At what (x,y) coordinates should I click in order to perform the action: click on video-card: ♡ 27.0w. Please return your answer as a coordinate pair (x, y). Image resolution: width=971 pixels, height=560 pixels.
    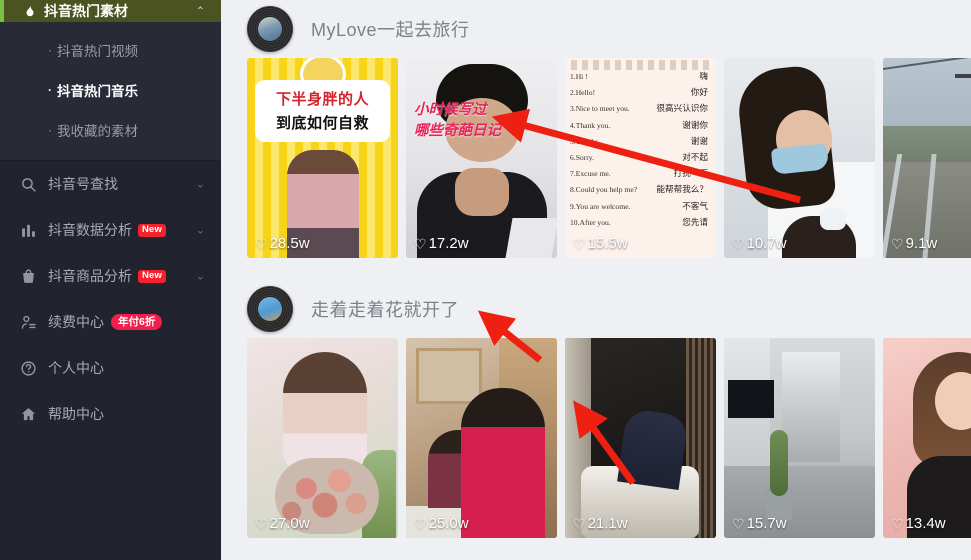
    Looking at the image, I should click on (322, 438).